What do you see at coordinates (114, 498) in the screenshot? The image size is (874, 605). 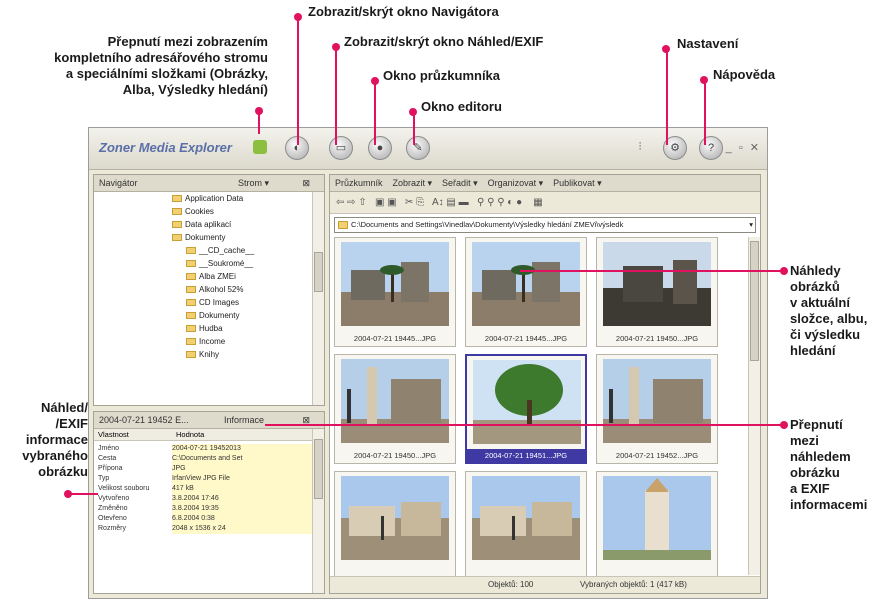 I see `info-key: Vytvořeno` at bounding box center [114, 498].